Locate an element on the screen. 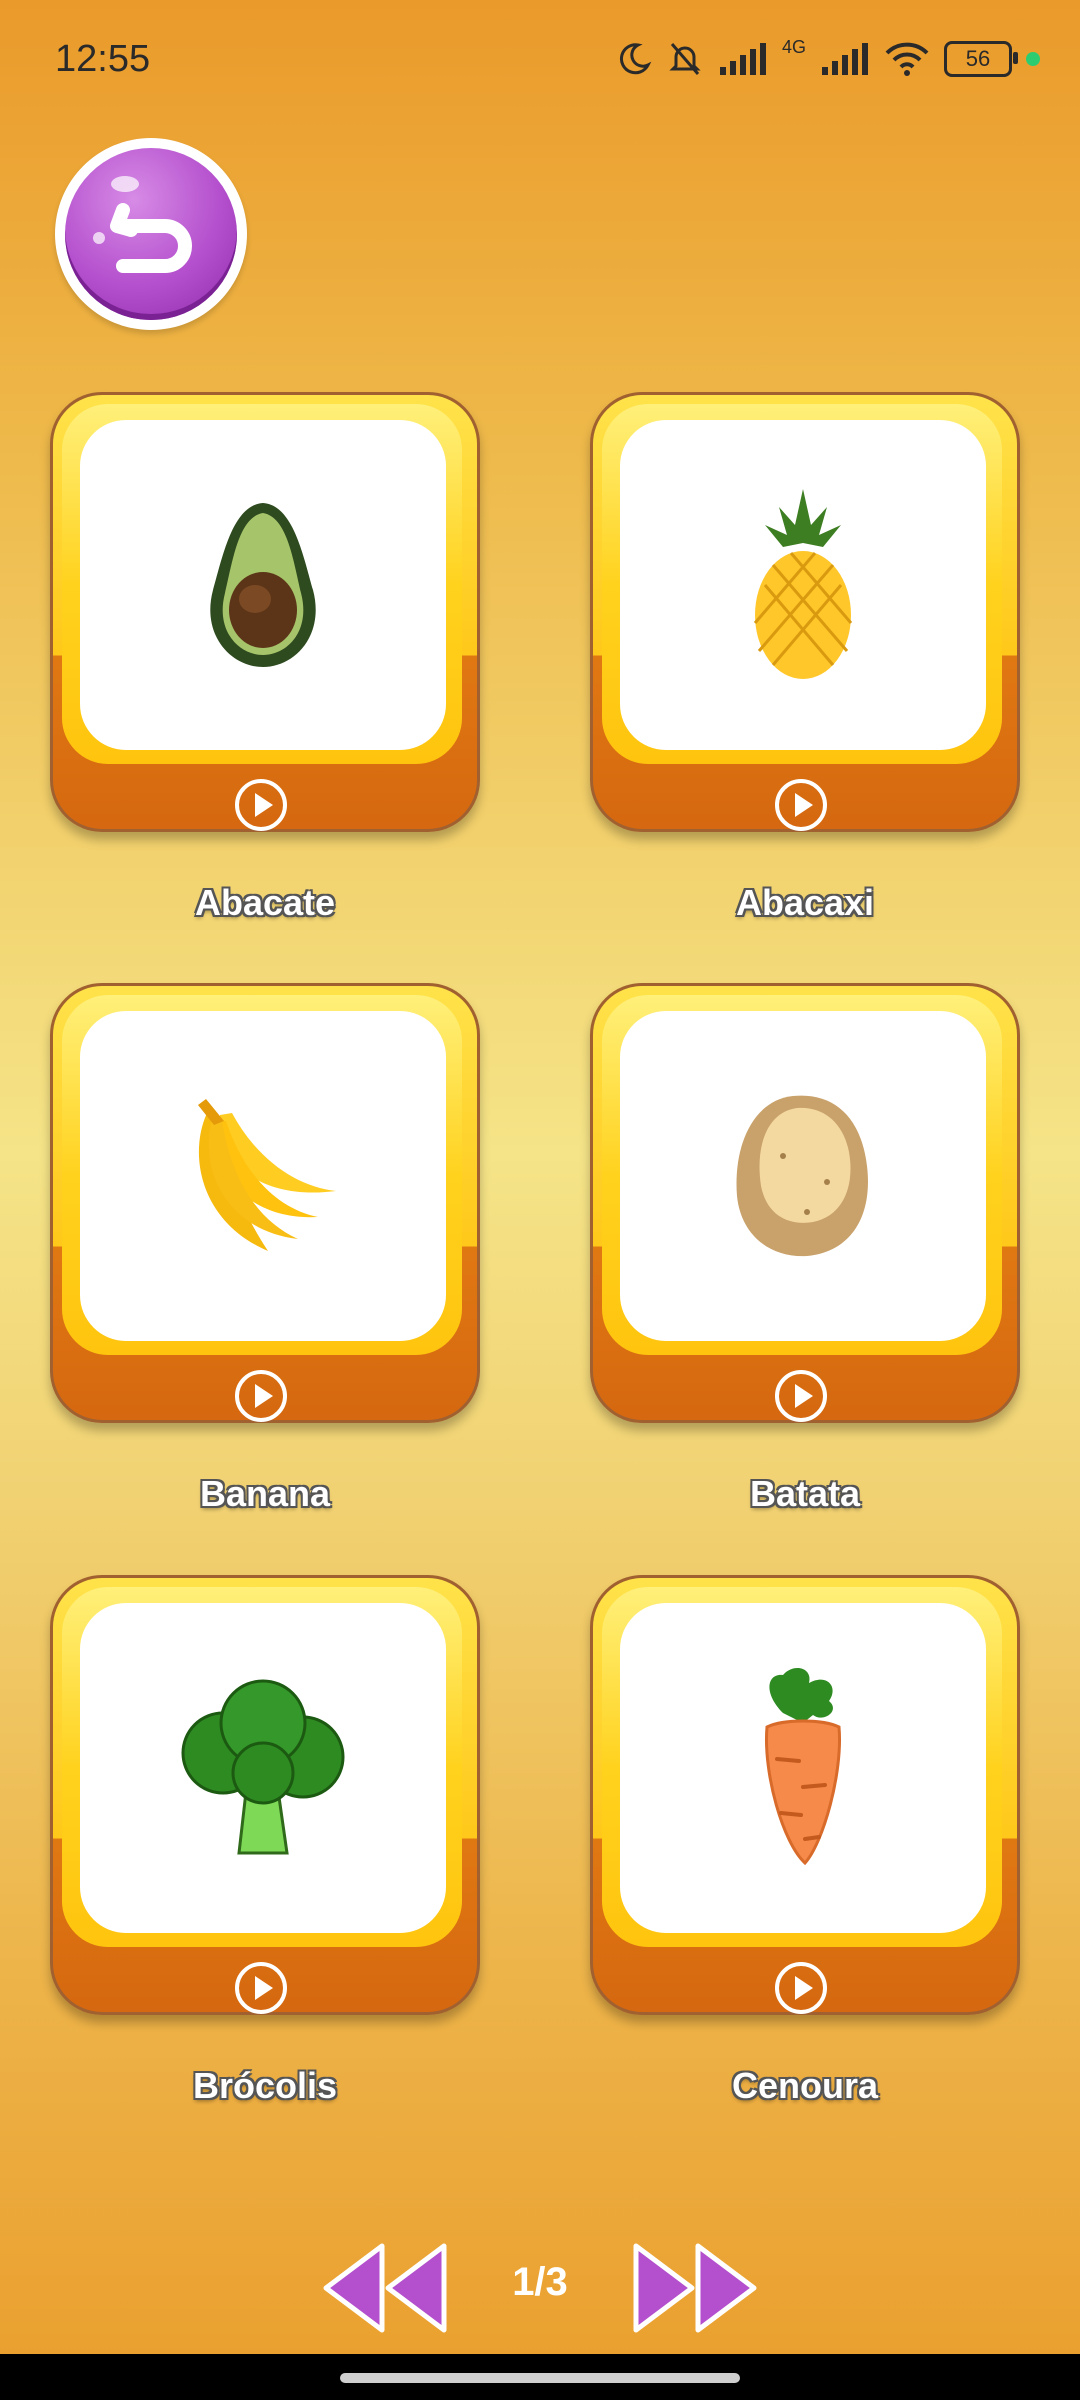 Image resolution: width=1080 pixels, height=2400 pixels. card-label: Cenoura is located at coordinates (805, 2085).